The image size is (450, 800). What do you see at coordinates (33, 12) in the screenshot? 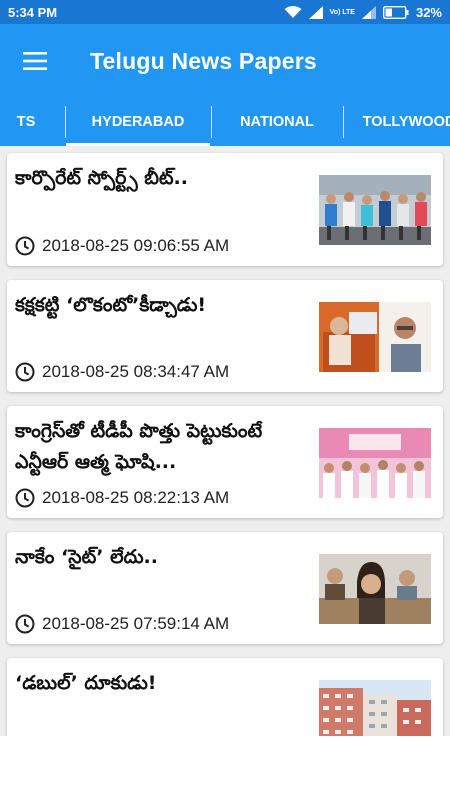
I see `status-time: 5:34 PM` at bounding box center [33, 12].